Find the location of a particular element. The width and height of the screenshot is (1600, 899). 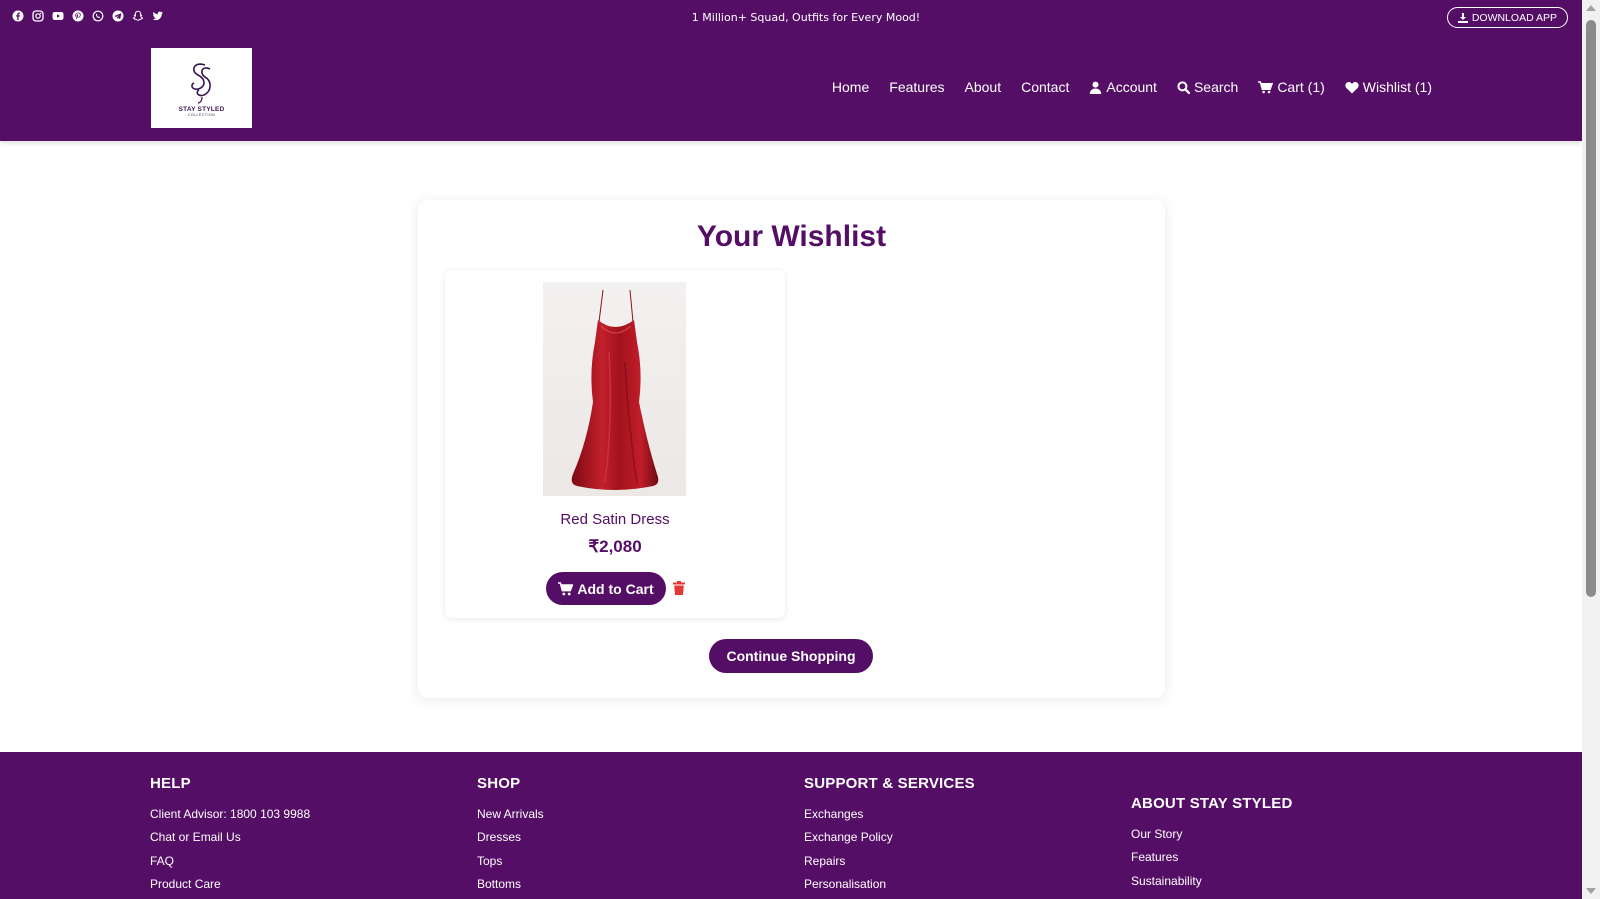

wishlist-item: Red Satin Dress ₹2,080 Add to Cart is located at coordinates (615, 444).